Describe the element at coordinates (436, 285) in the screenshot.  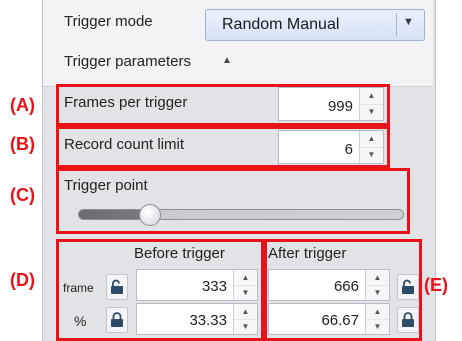
I see `annotation-label-e: (E)` at that location.